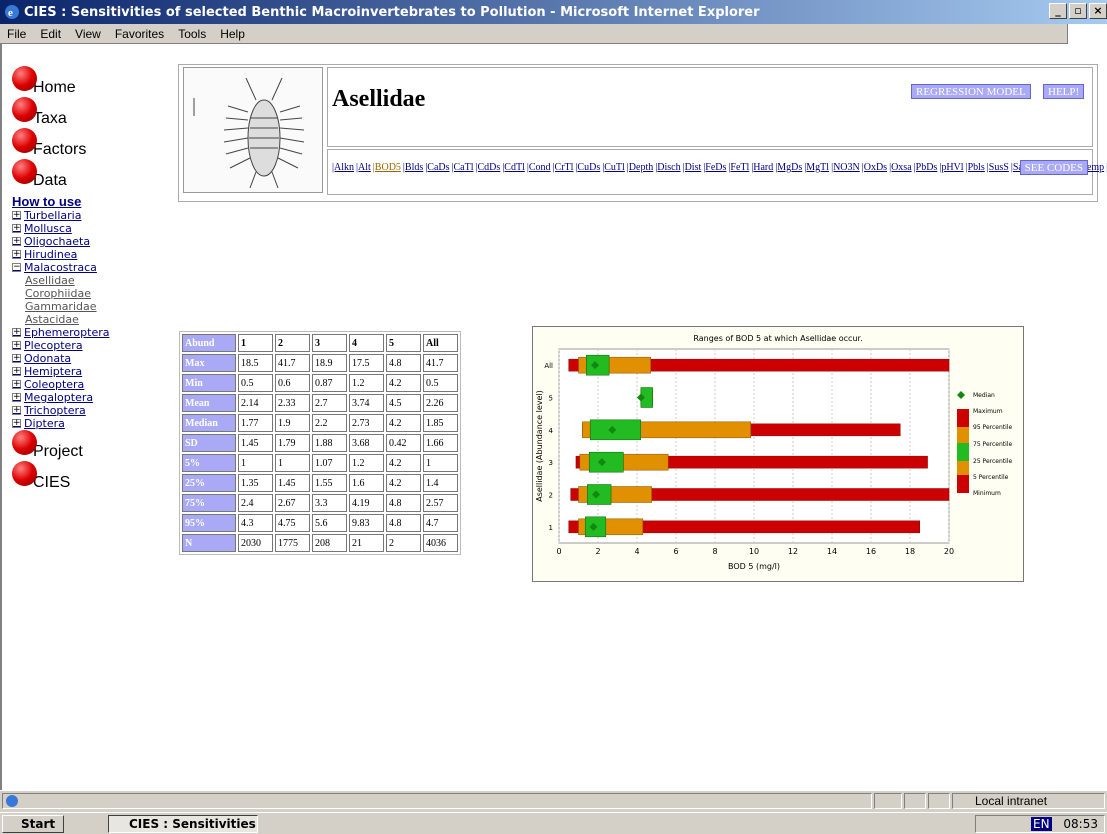 This screenshot has height=834, width=1107. What do you see at coordinates (363, 167) in the screenshot?
I see `factor-link-alt: |Alt` at bounding box center [363, 167].